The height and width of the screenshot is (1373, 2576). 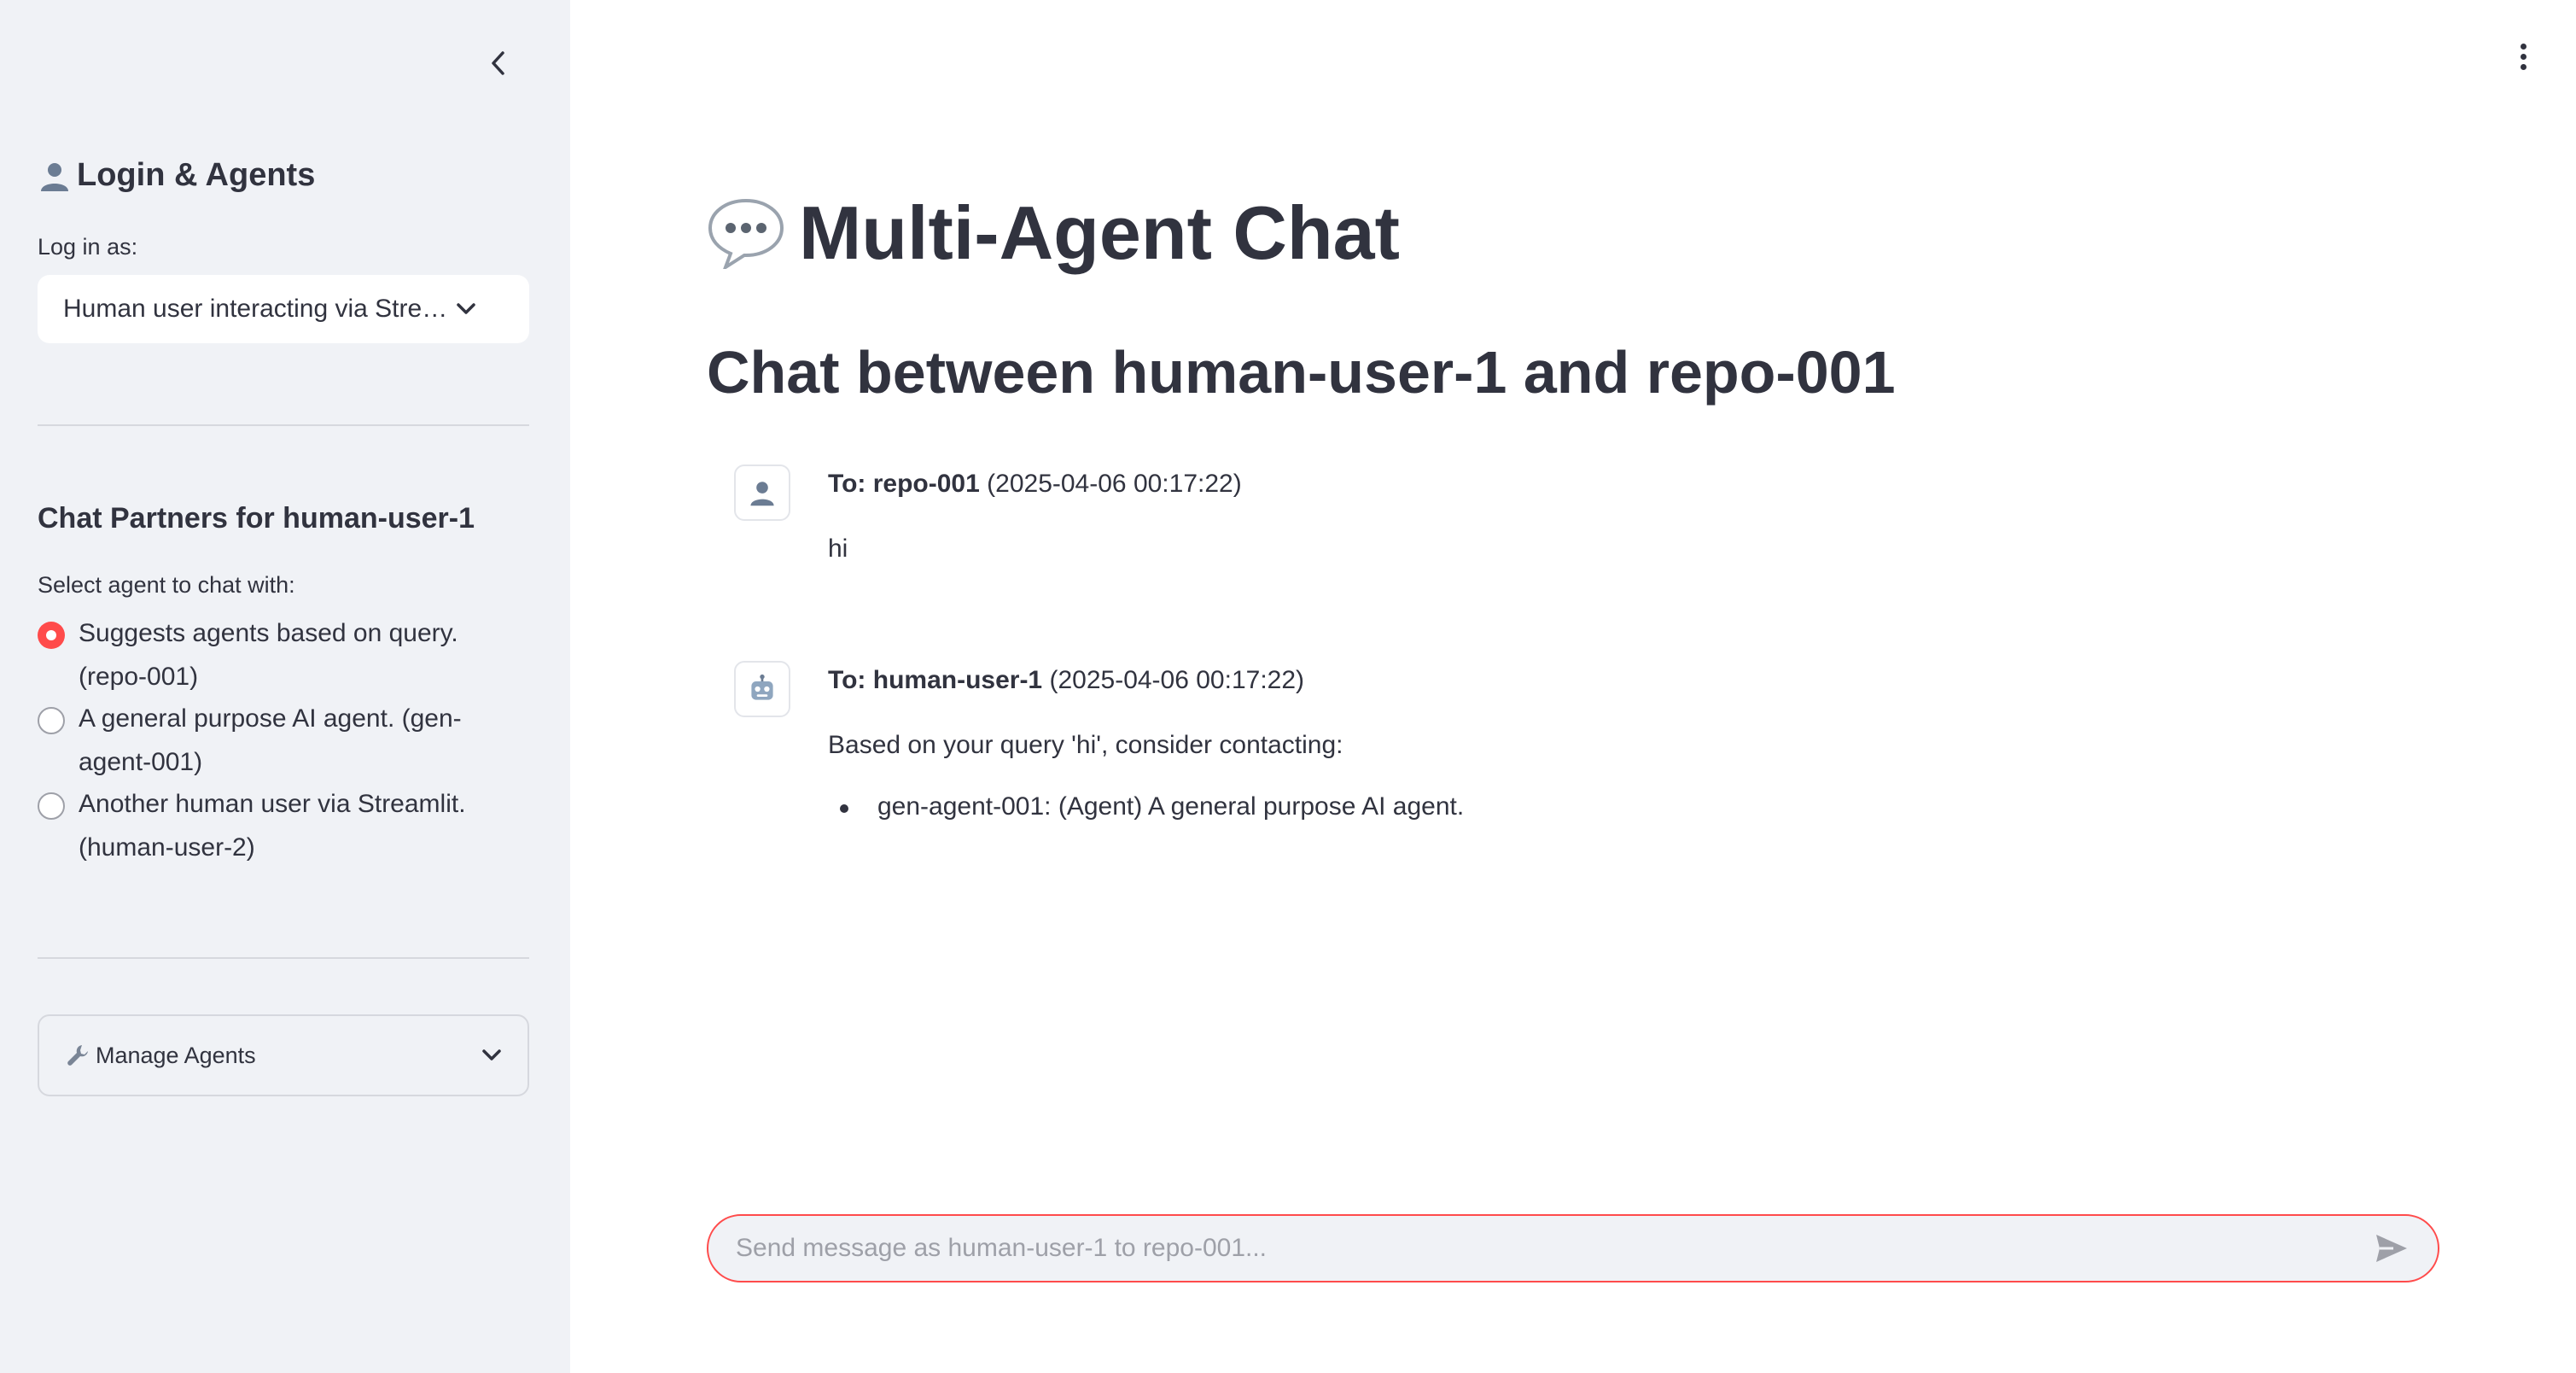 What do you see at coordinates (1554, 1248) in the screenshot?
I see `chat-input` at bounding box center [1554, 1248].